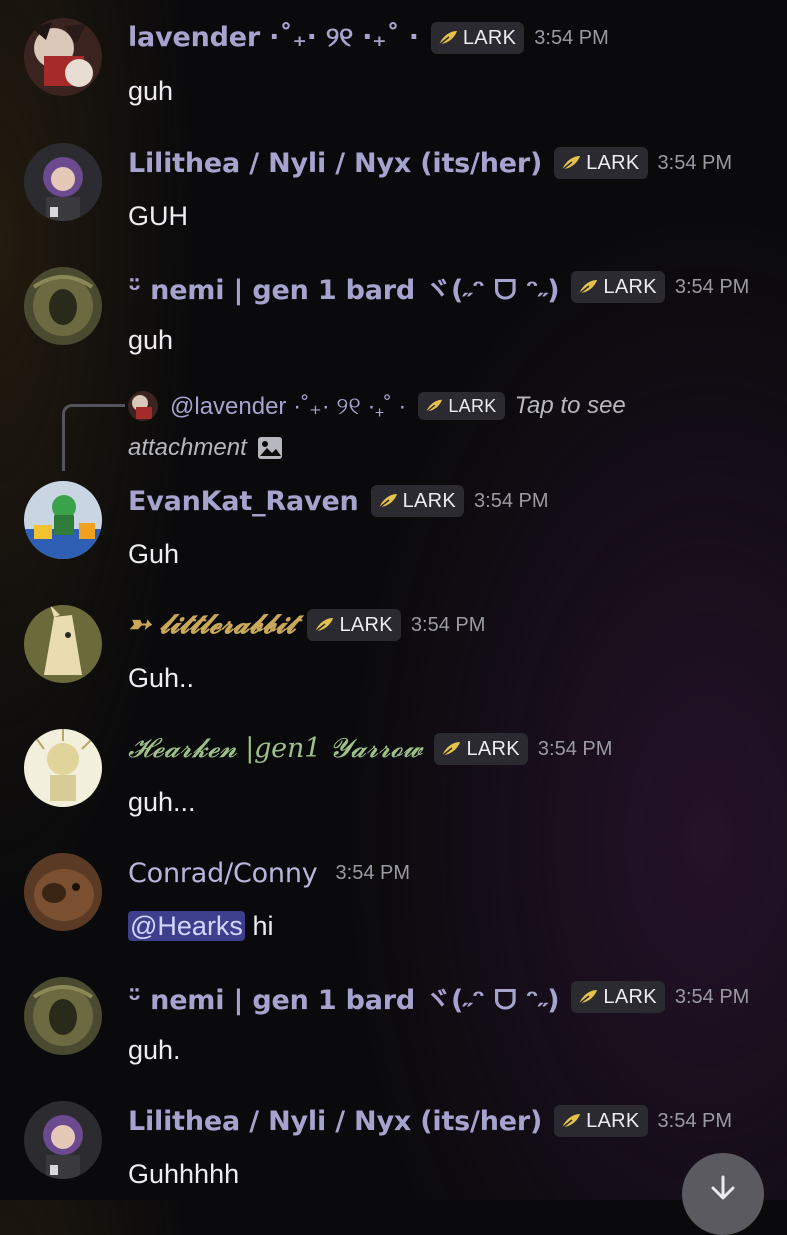 The image size is (787, 1235). Describe the element at coordinates (93, 437) in the screenshot. I see `reply-connector` at that location.